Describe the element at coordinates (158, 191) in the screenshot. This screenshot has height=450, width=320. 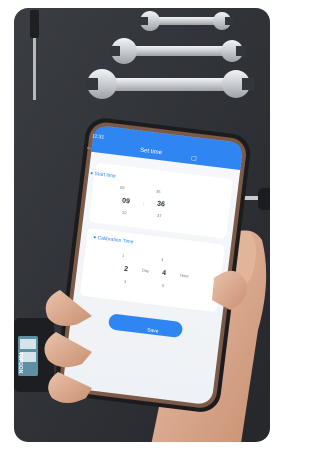
I see `start-min-prev: 35` at that location.